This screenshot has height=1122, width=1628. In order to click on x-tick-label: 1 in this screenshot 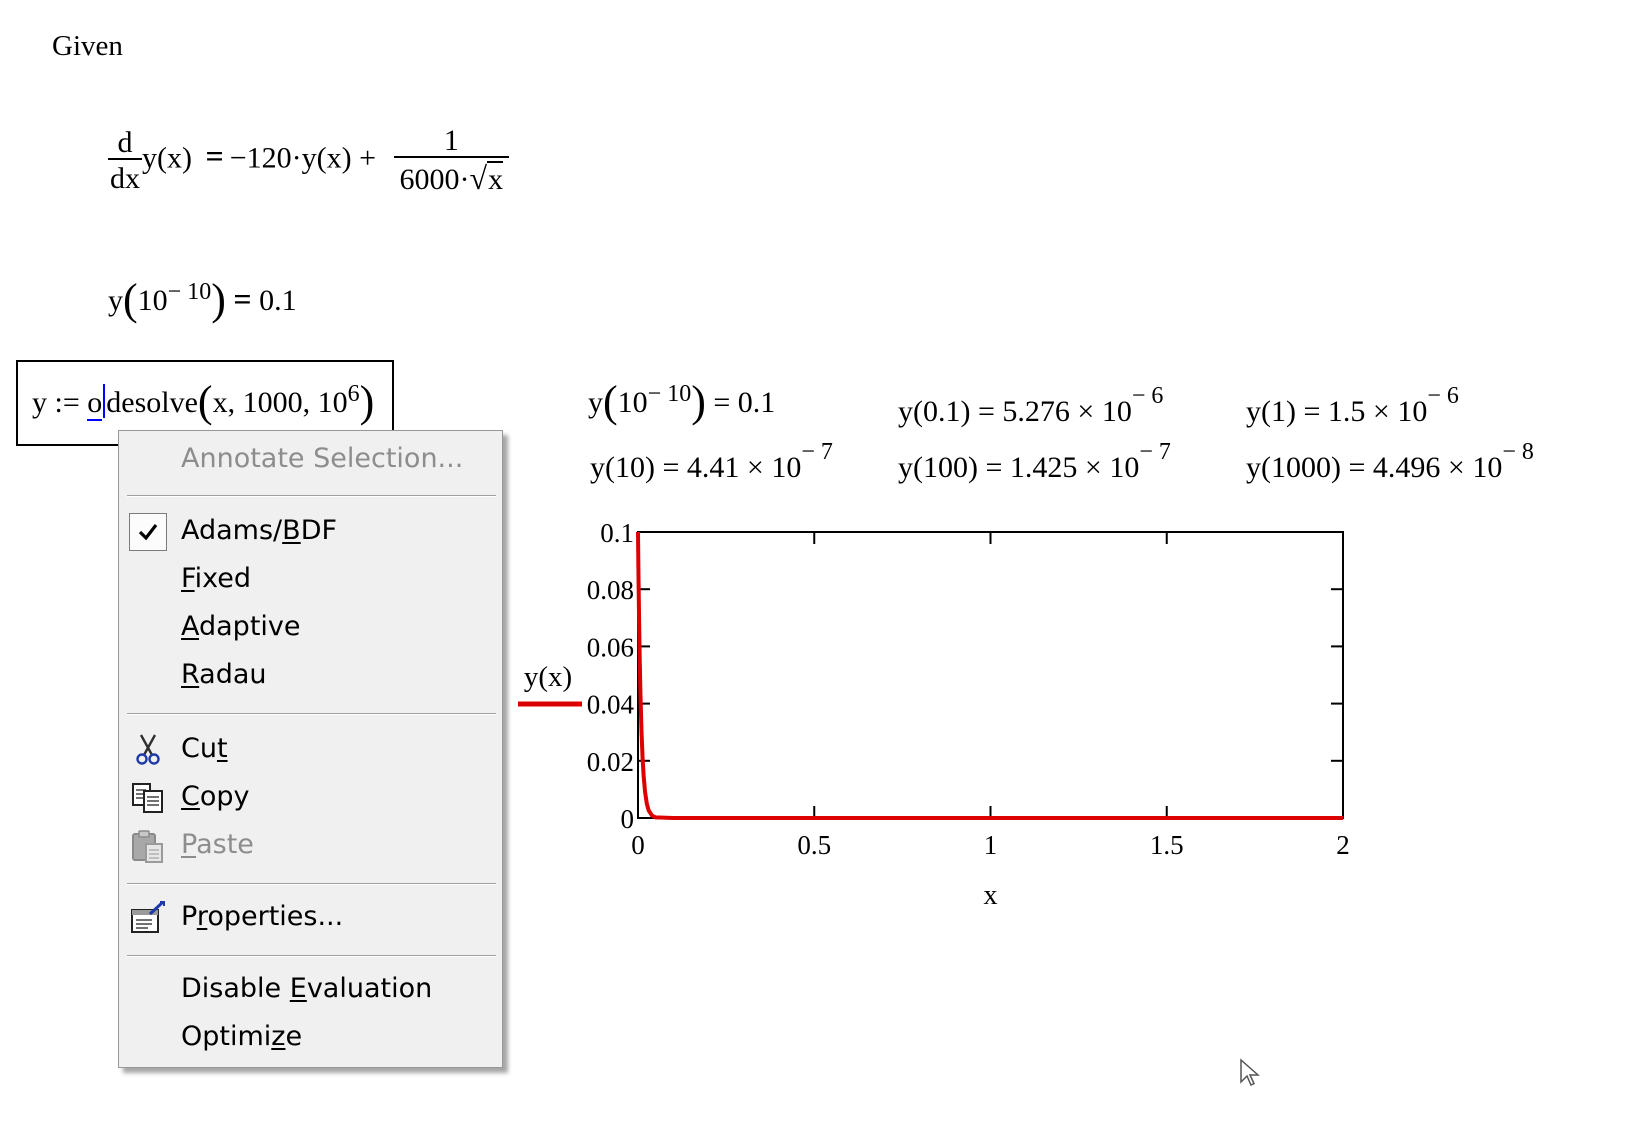, I will do `click(991, 845)`.